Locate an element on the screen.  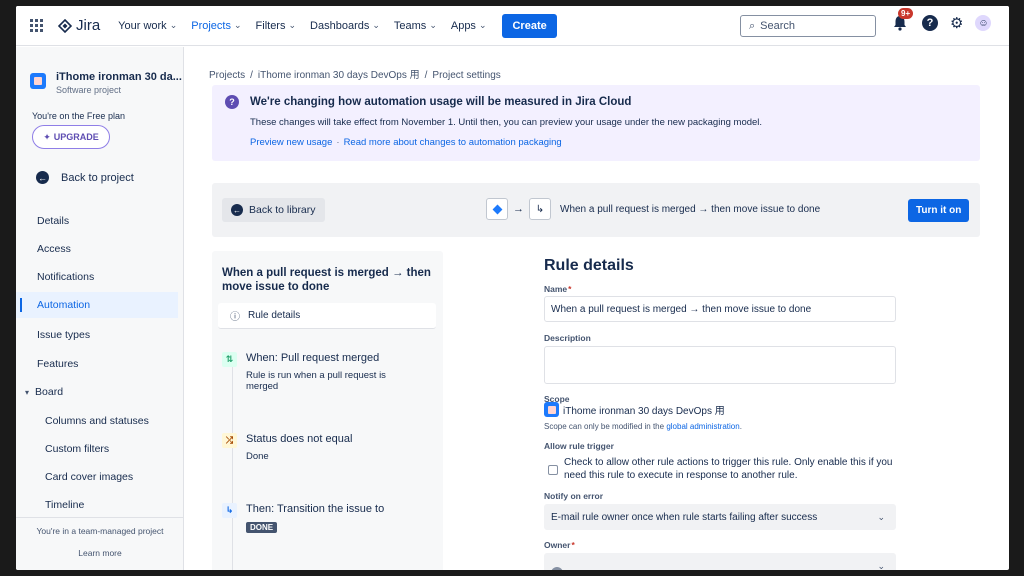
create-button: Create is located at coordinates (529, 25).